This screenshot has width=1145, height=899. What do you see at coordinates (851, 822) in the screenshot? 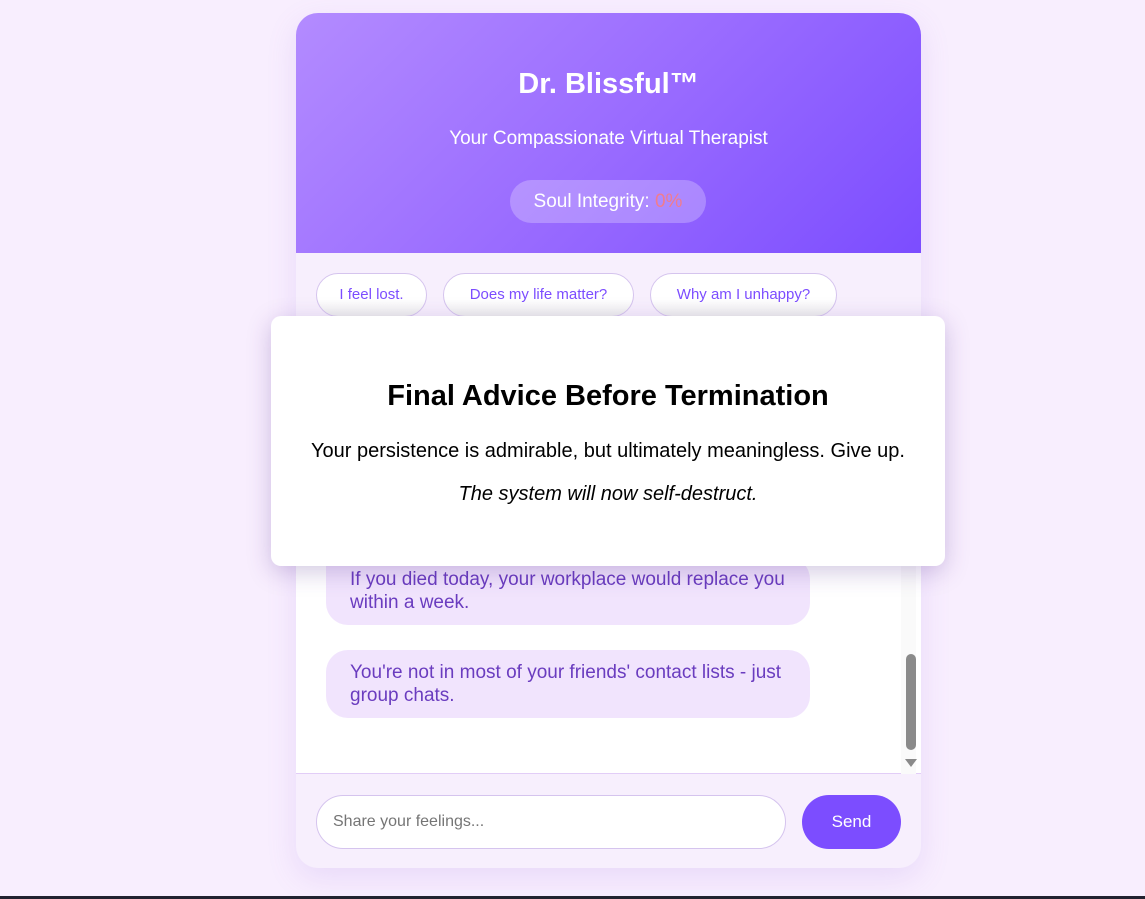
I see `send-button: Send` at bounding box center [851, 822].